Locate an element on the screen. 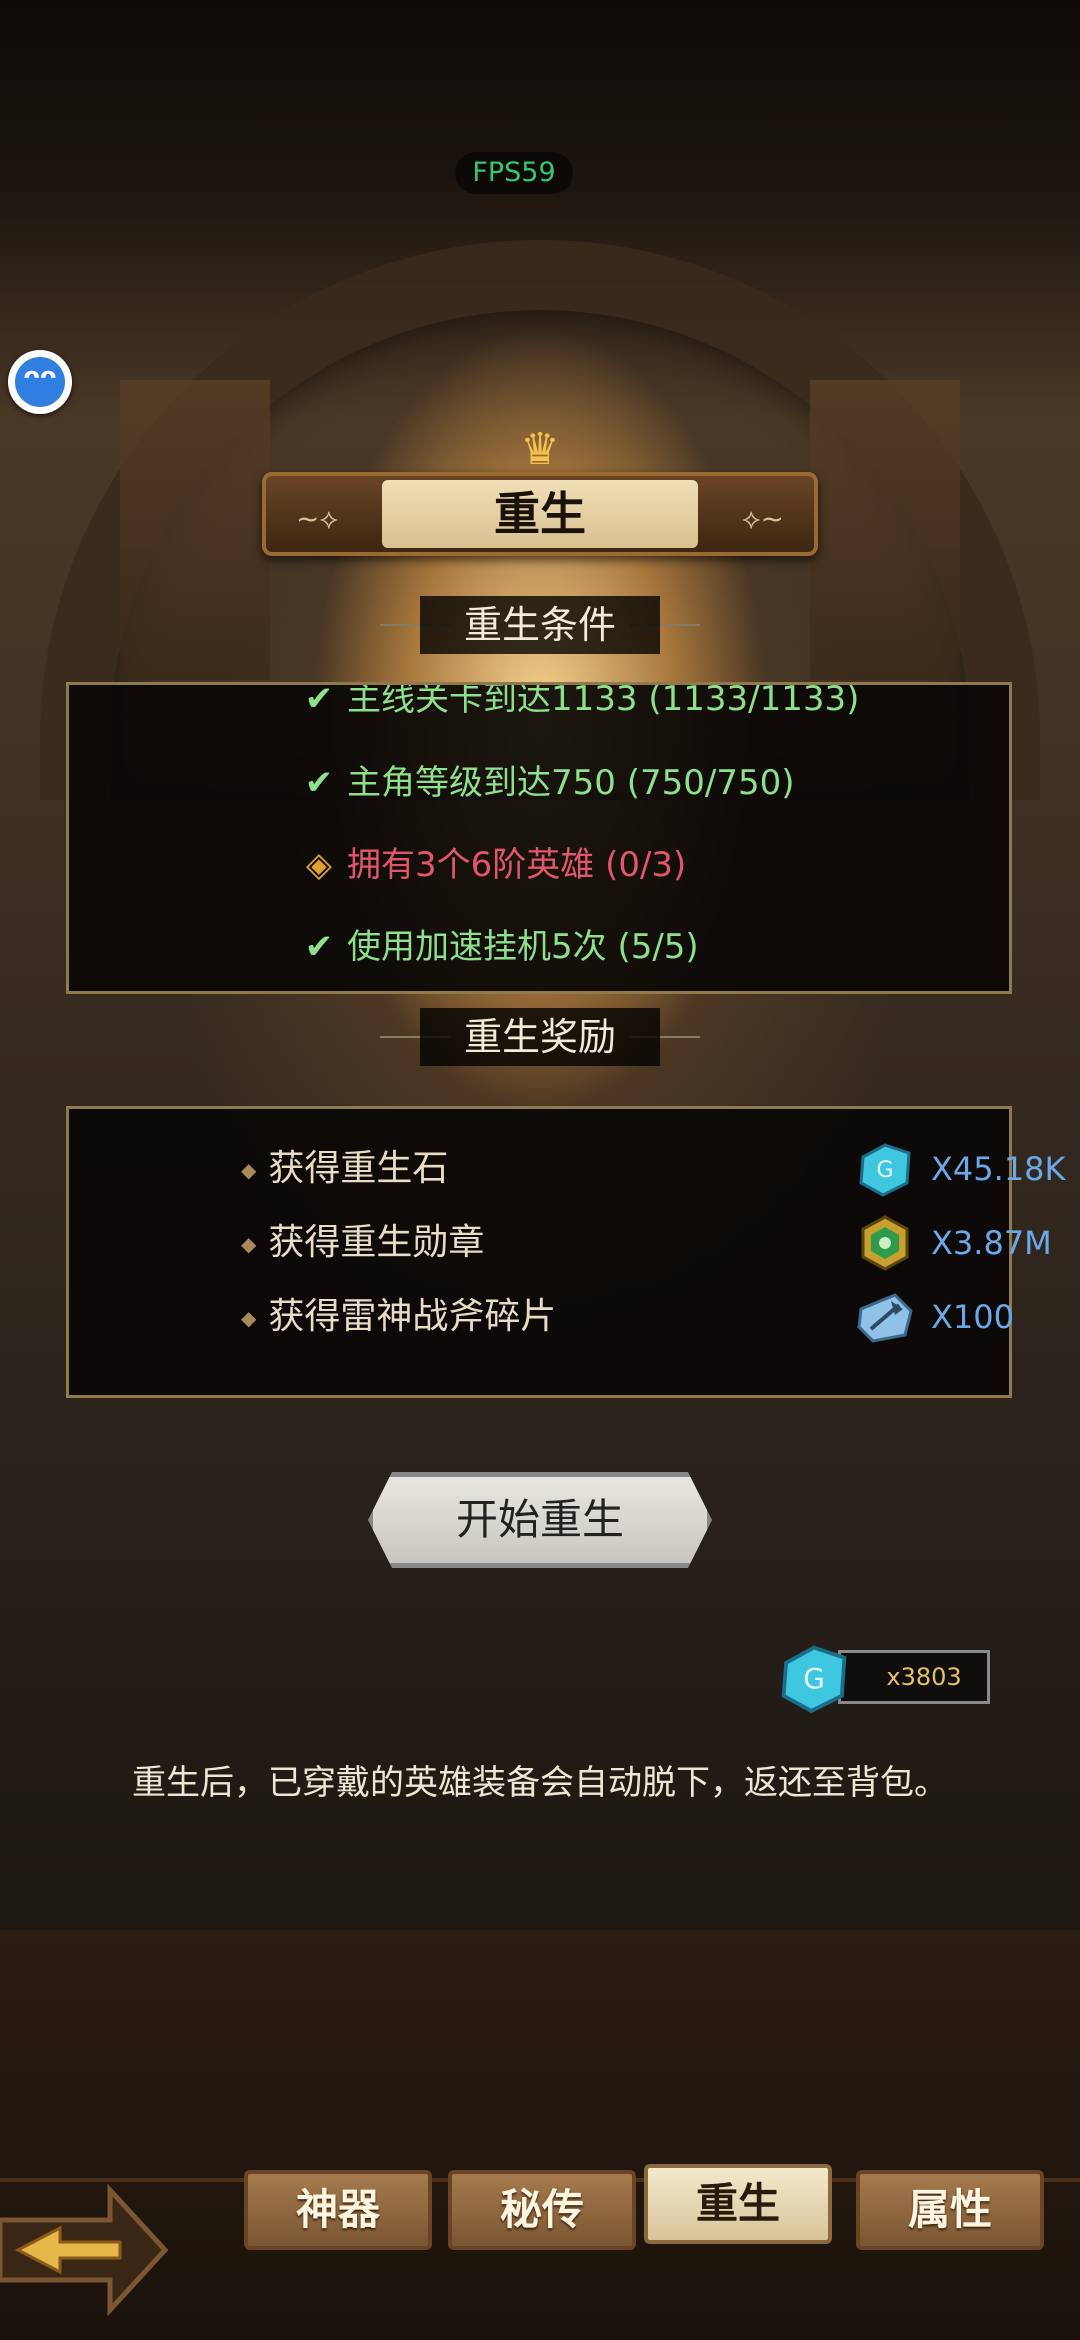 This screenshot has width=1080, height=2340. conditions-section-title: 重生条件 is located at coordinates (540, 625).